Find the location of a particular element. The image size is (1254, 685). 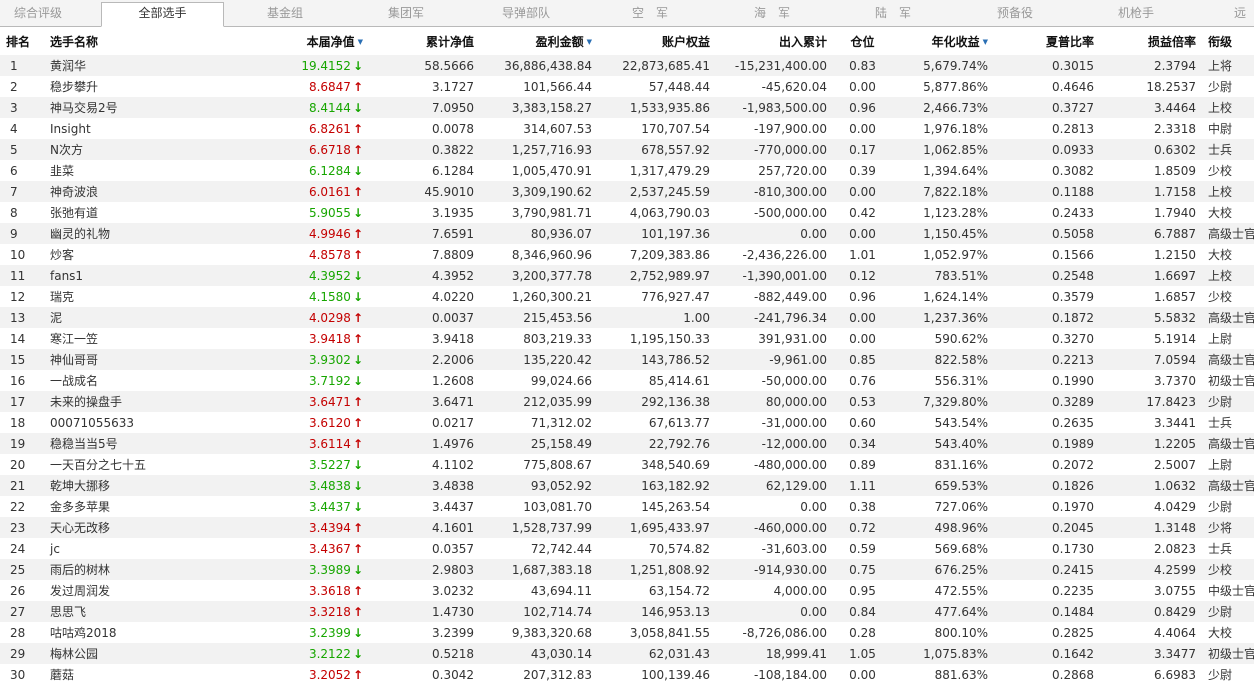

player-name: N次方 is located at coordinates (141, 149).